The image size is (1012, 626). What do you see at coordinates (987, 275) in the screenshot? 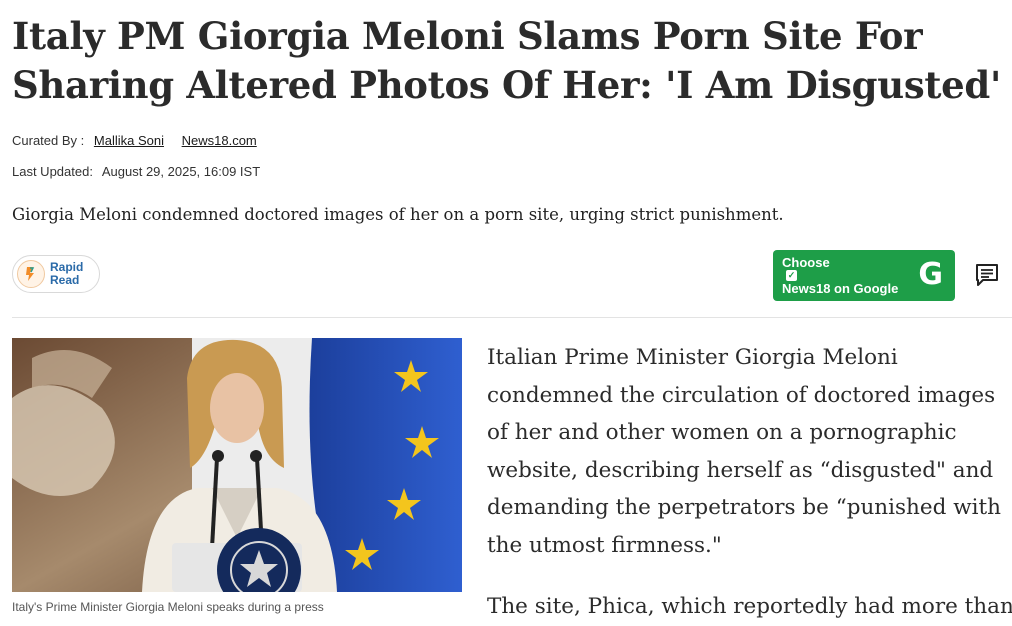
I see `comment-icon` at bounding box center [987, 275].